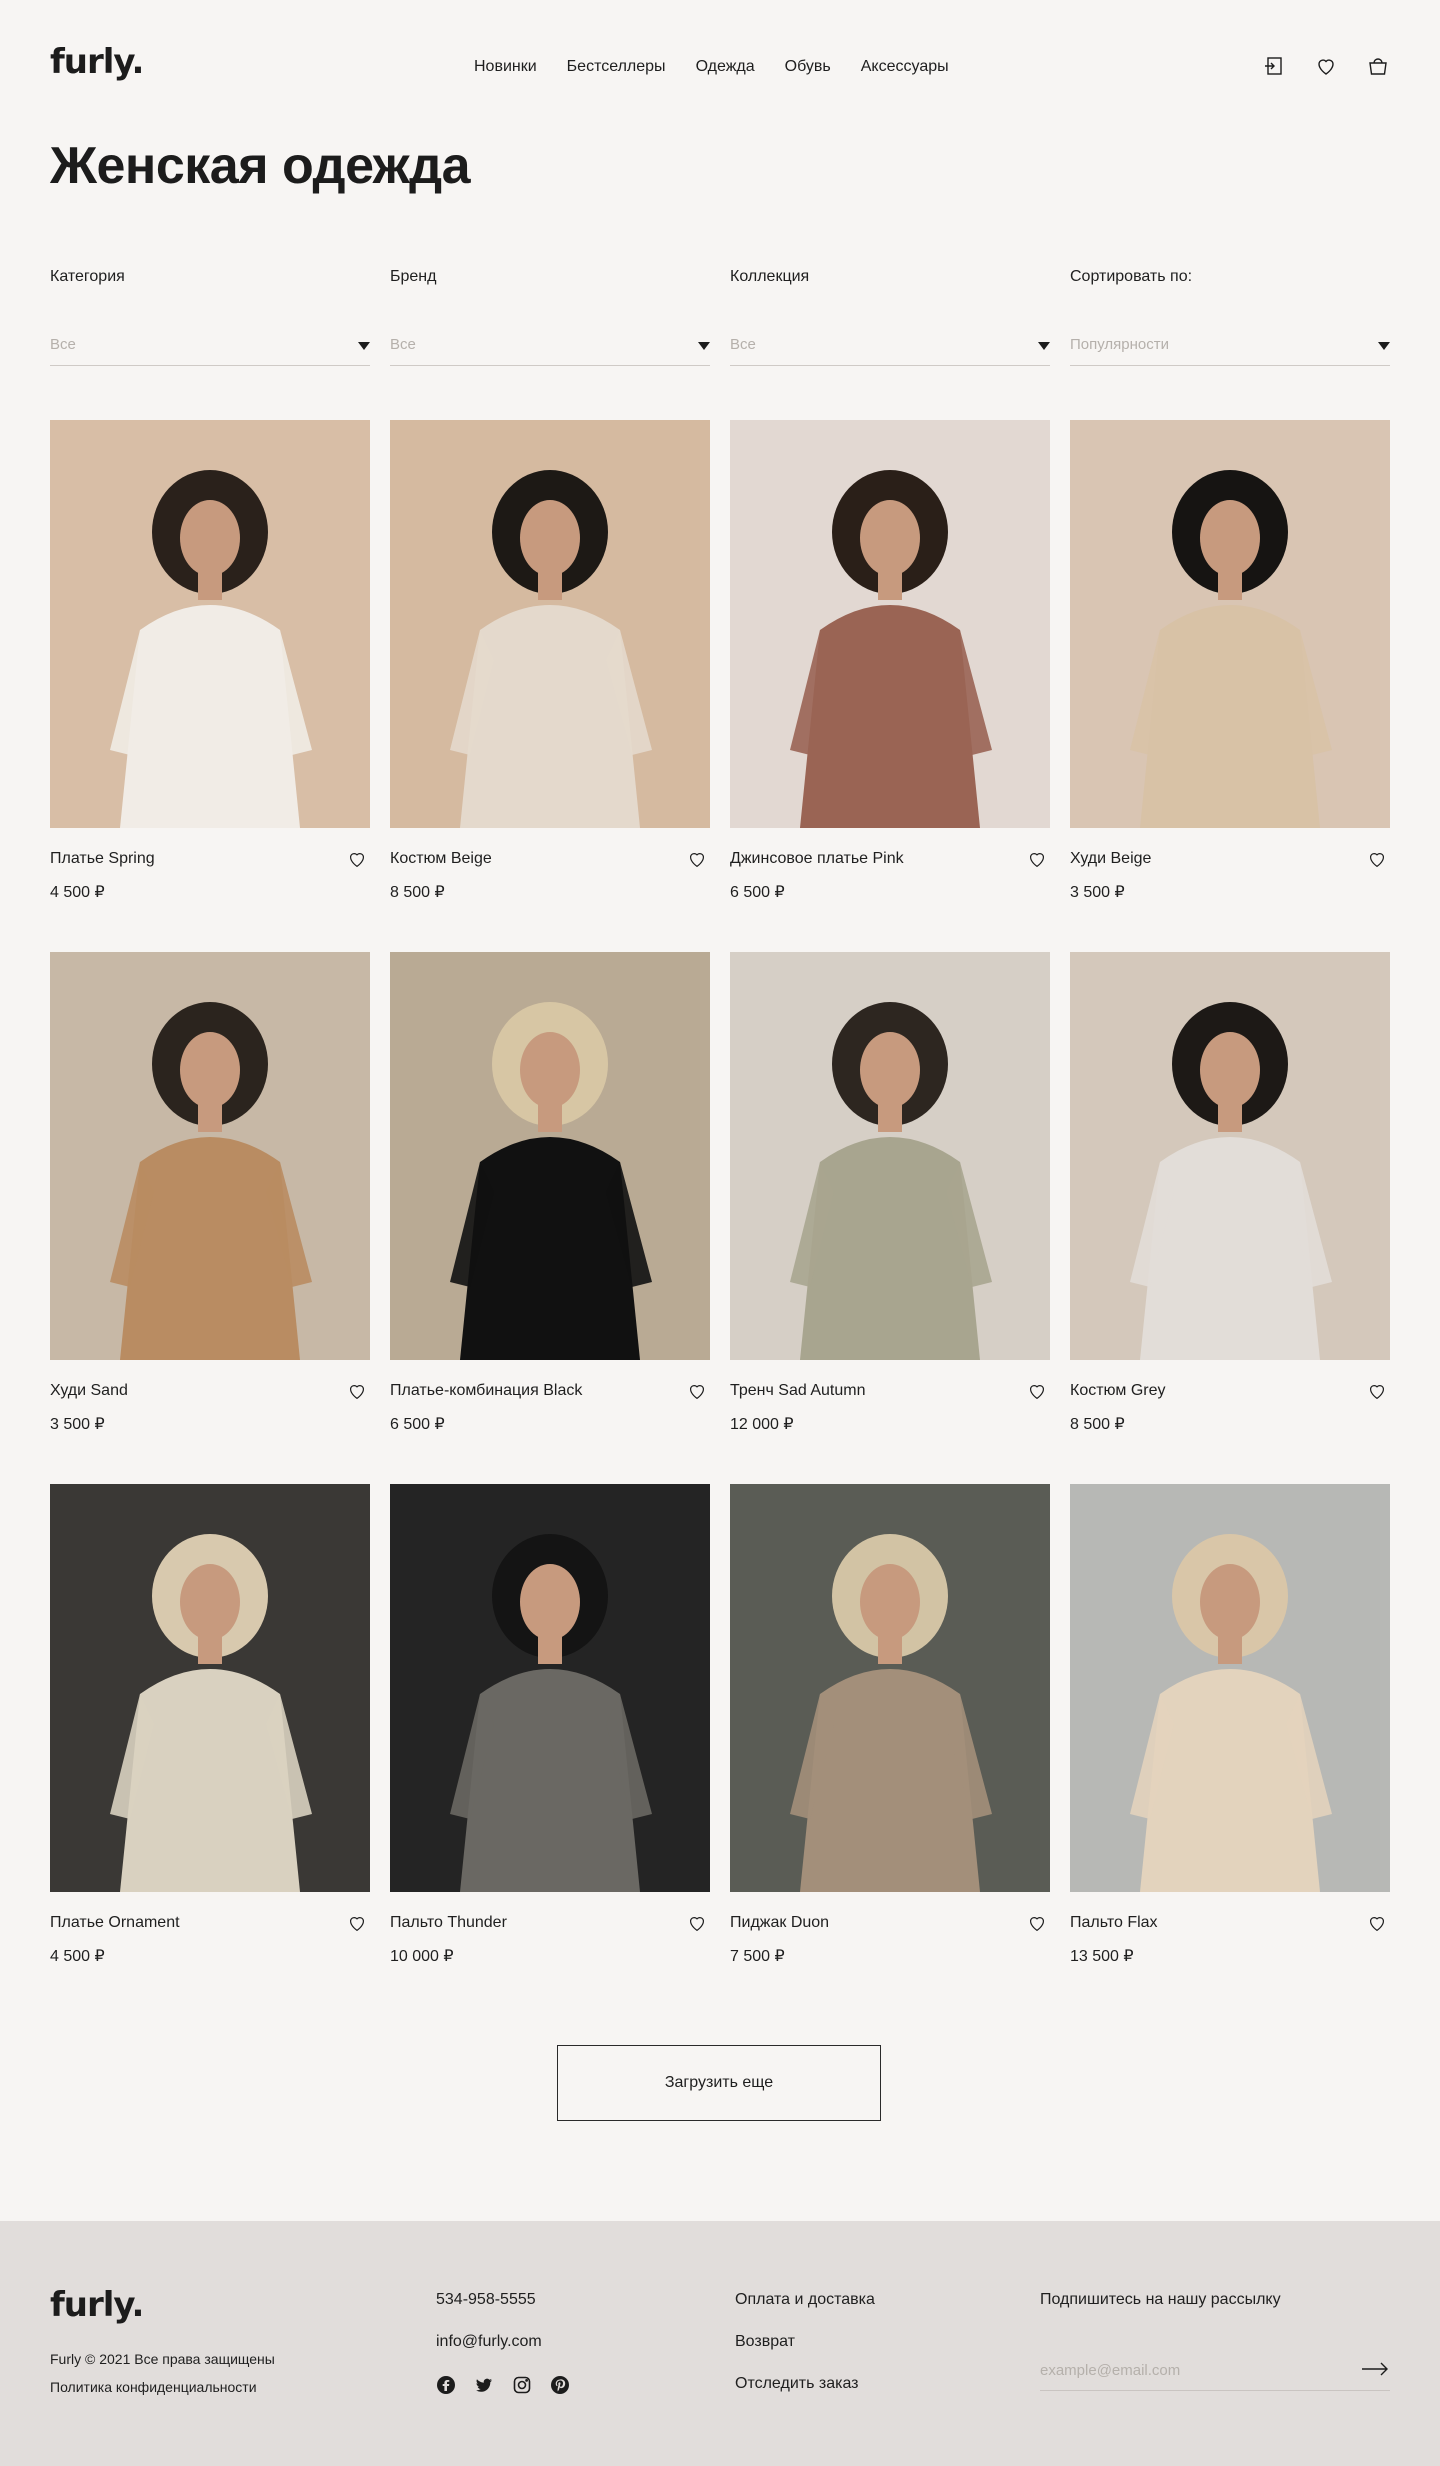 This screenshot has height=2466, width=1440. I want to click on footer-logo: furly., so click(97, 2305).